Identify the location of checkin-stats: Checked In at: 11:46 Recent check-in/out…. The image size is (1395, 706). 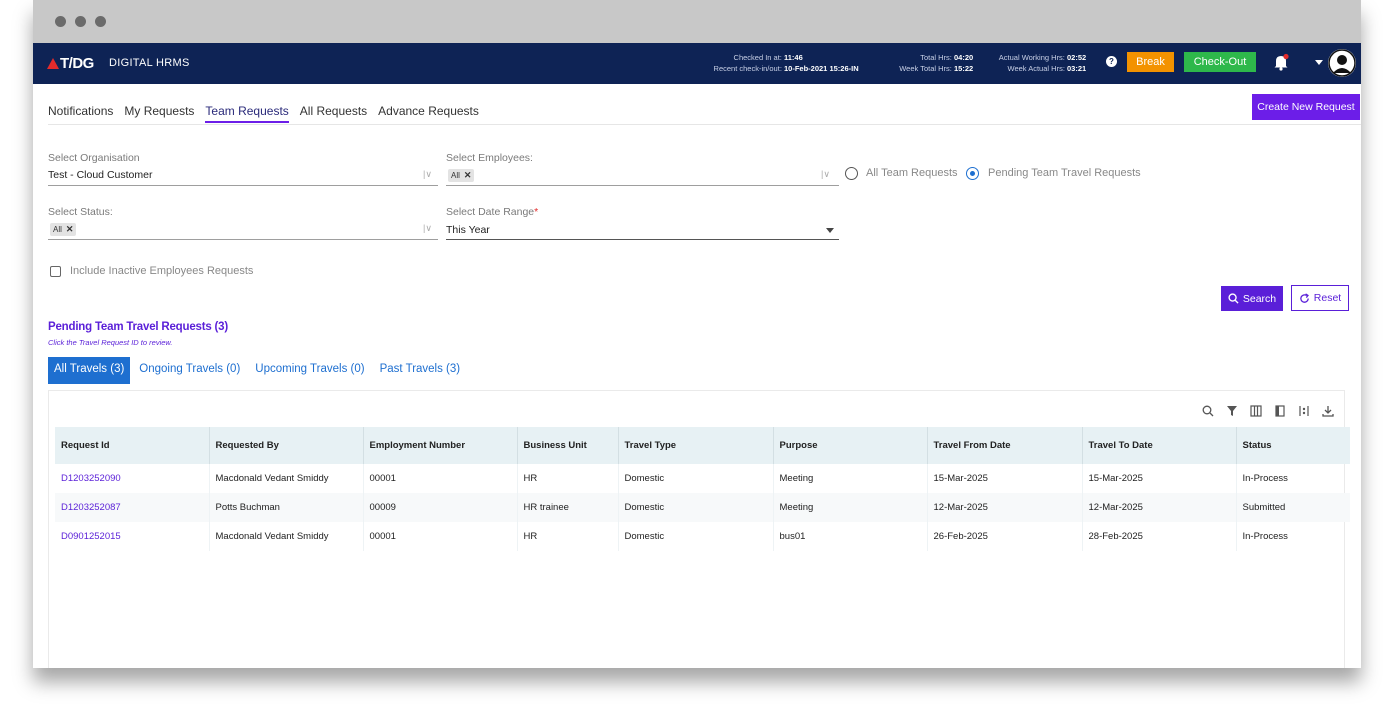
(771, 63).